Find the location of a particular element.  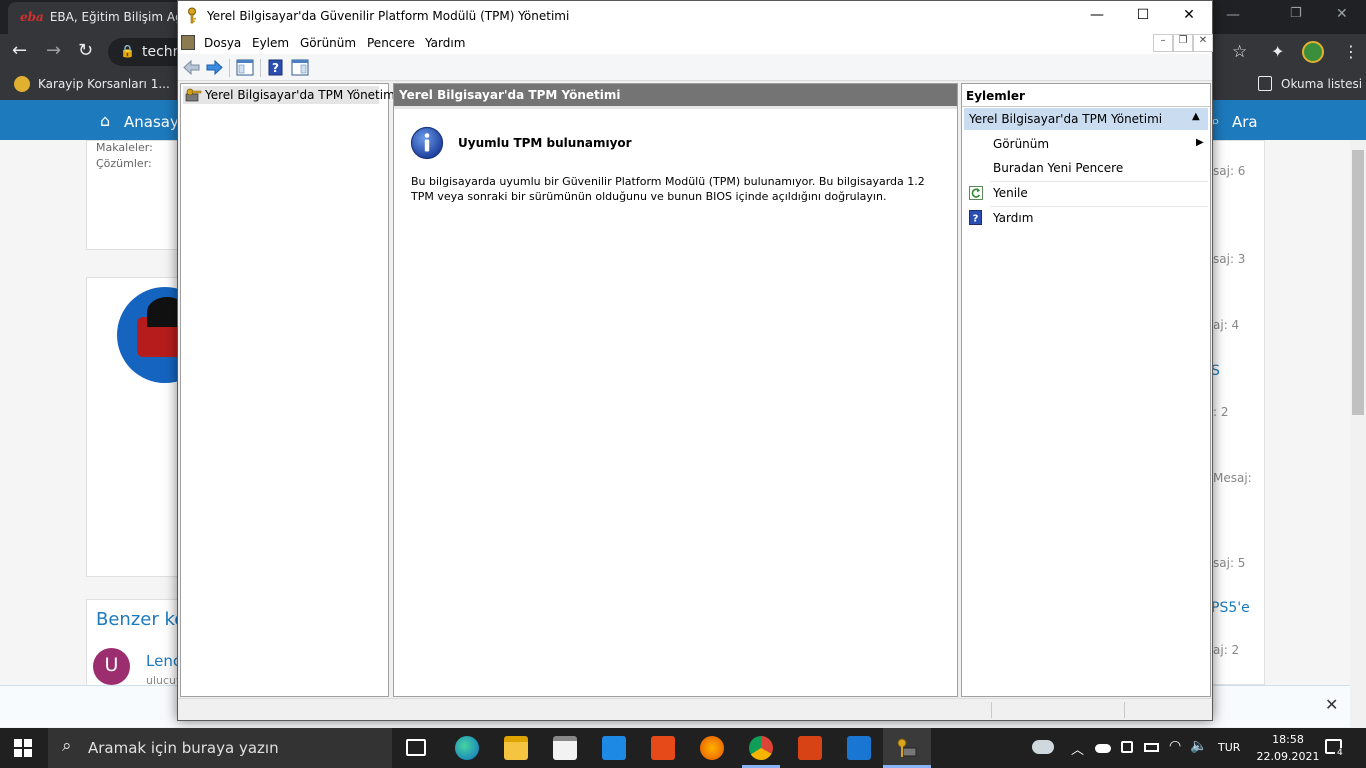

browser-tab: eba EBA, Eğitim Bilişim Ağı, D is located at coordinates (96, 18).